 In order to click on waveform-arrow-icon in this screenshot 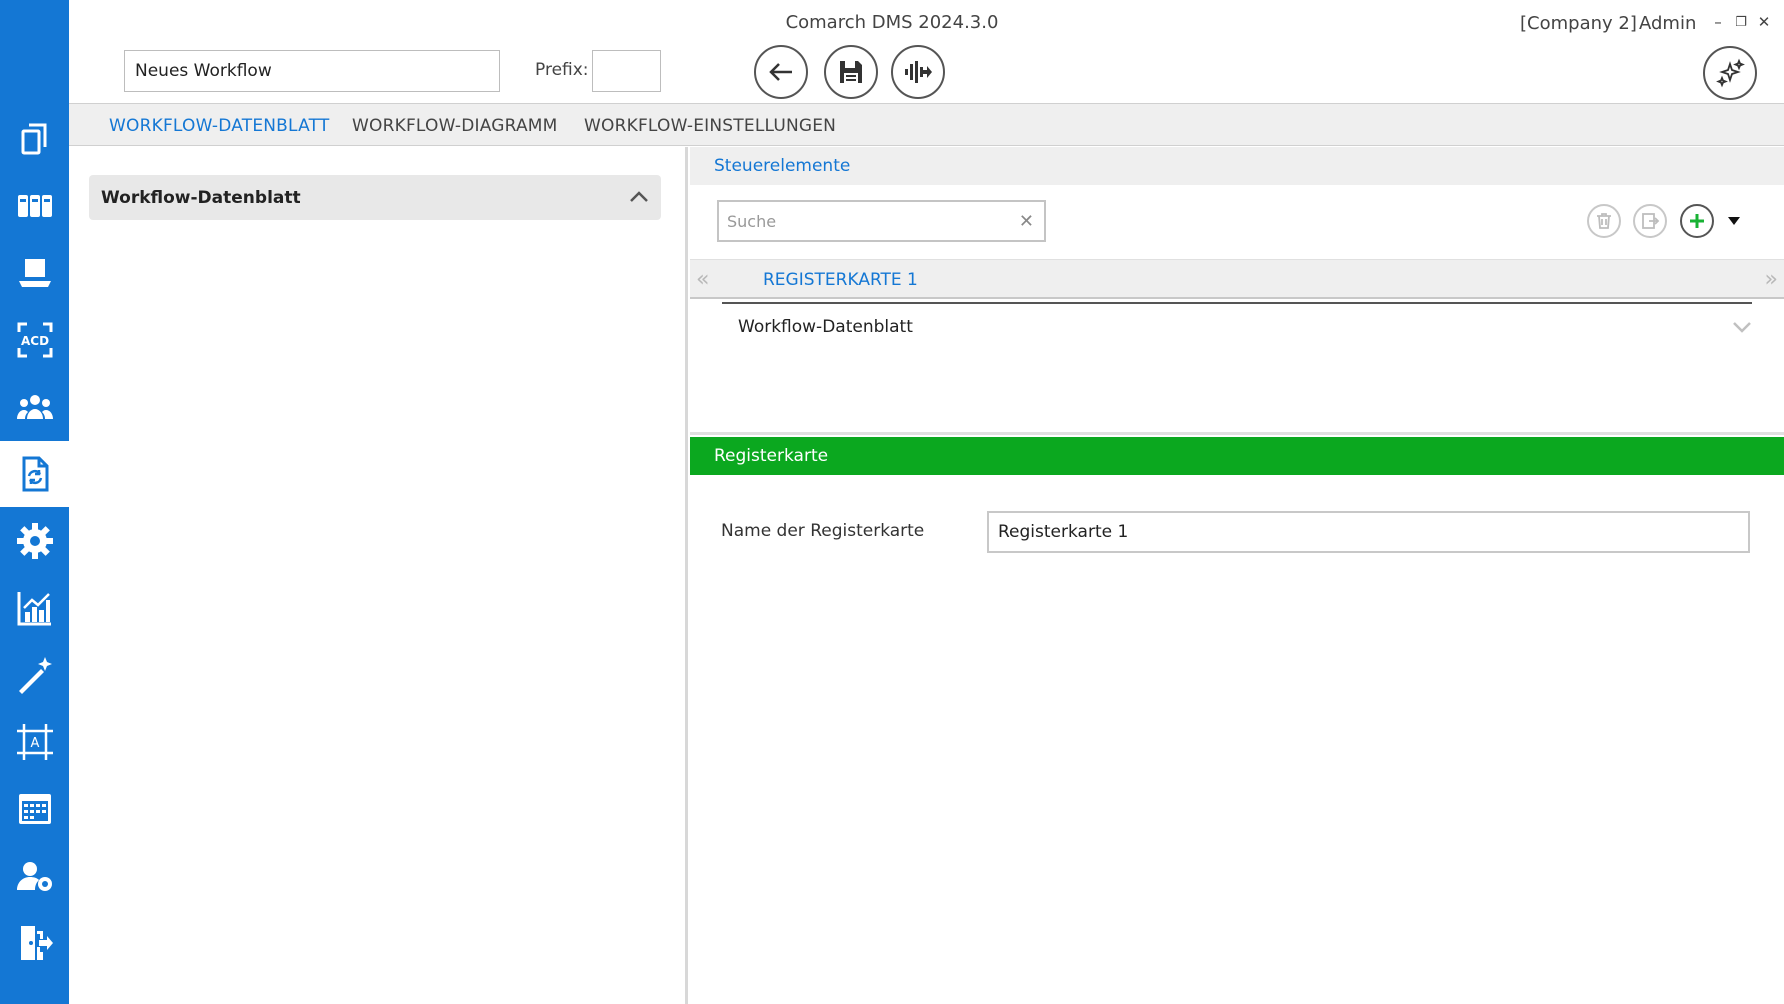, I will do `click(918, 72)`.